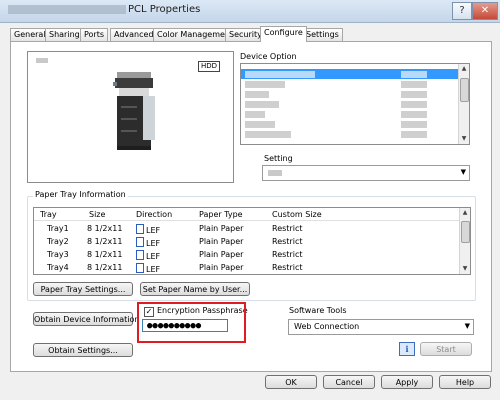 The height and width of the screenshot is (400, 500). I want to click on tab-general: General, so click(30, 34).